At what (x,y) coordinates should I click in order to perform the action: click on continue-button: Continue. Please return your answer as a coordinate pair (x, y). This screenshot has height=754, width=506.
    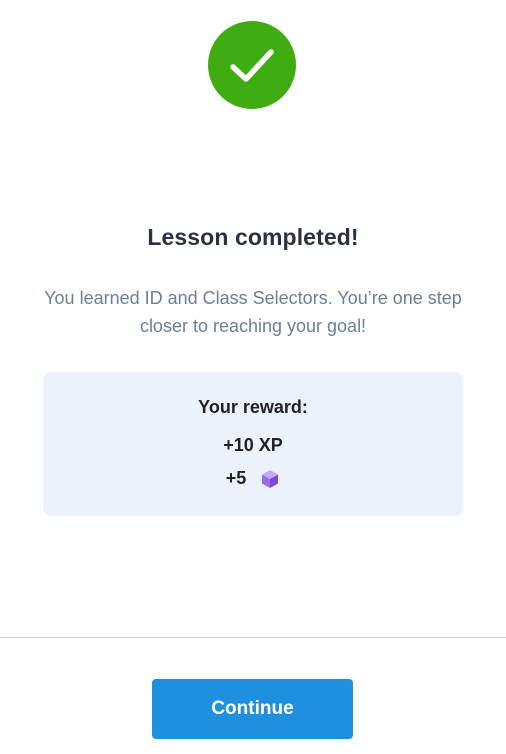
    Looking at the image, I should click on (252, 709).